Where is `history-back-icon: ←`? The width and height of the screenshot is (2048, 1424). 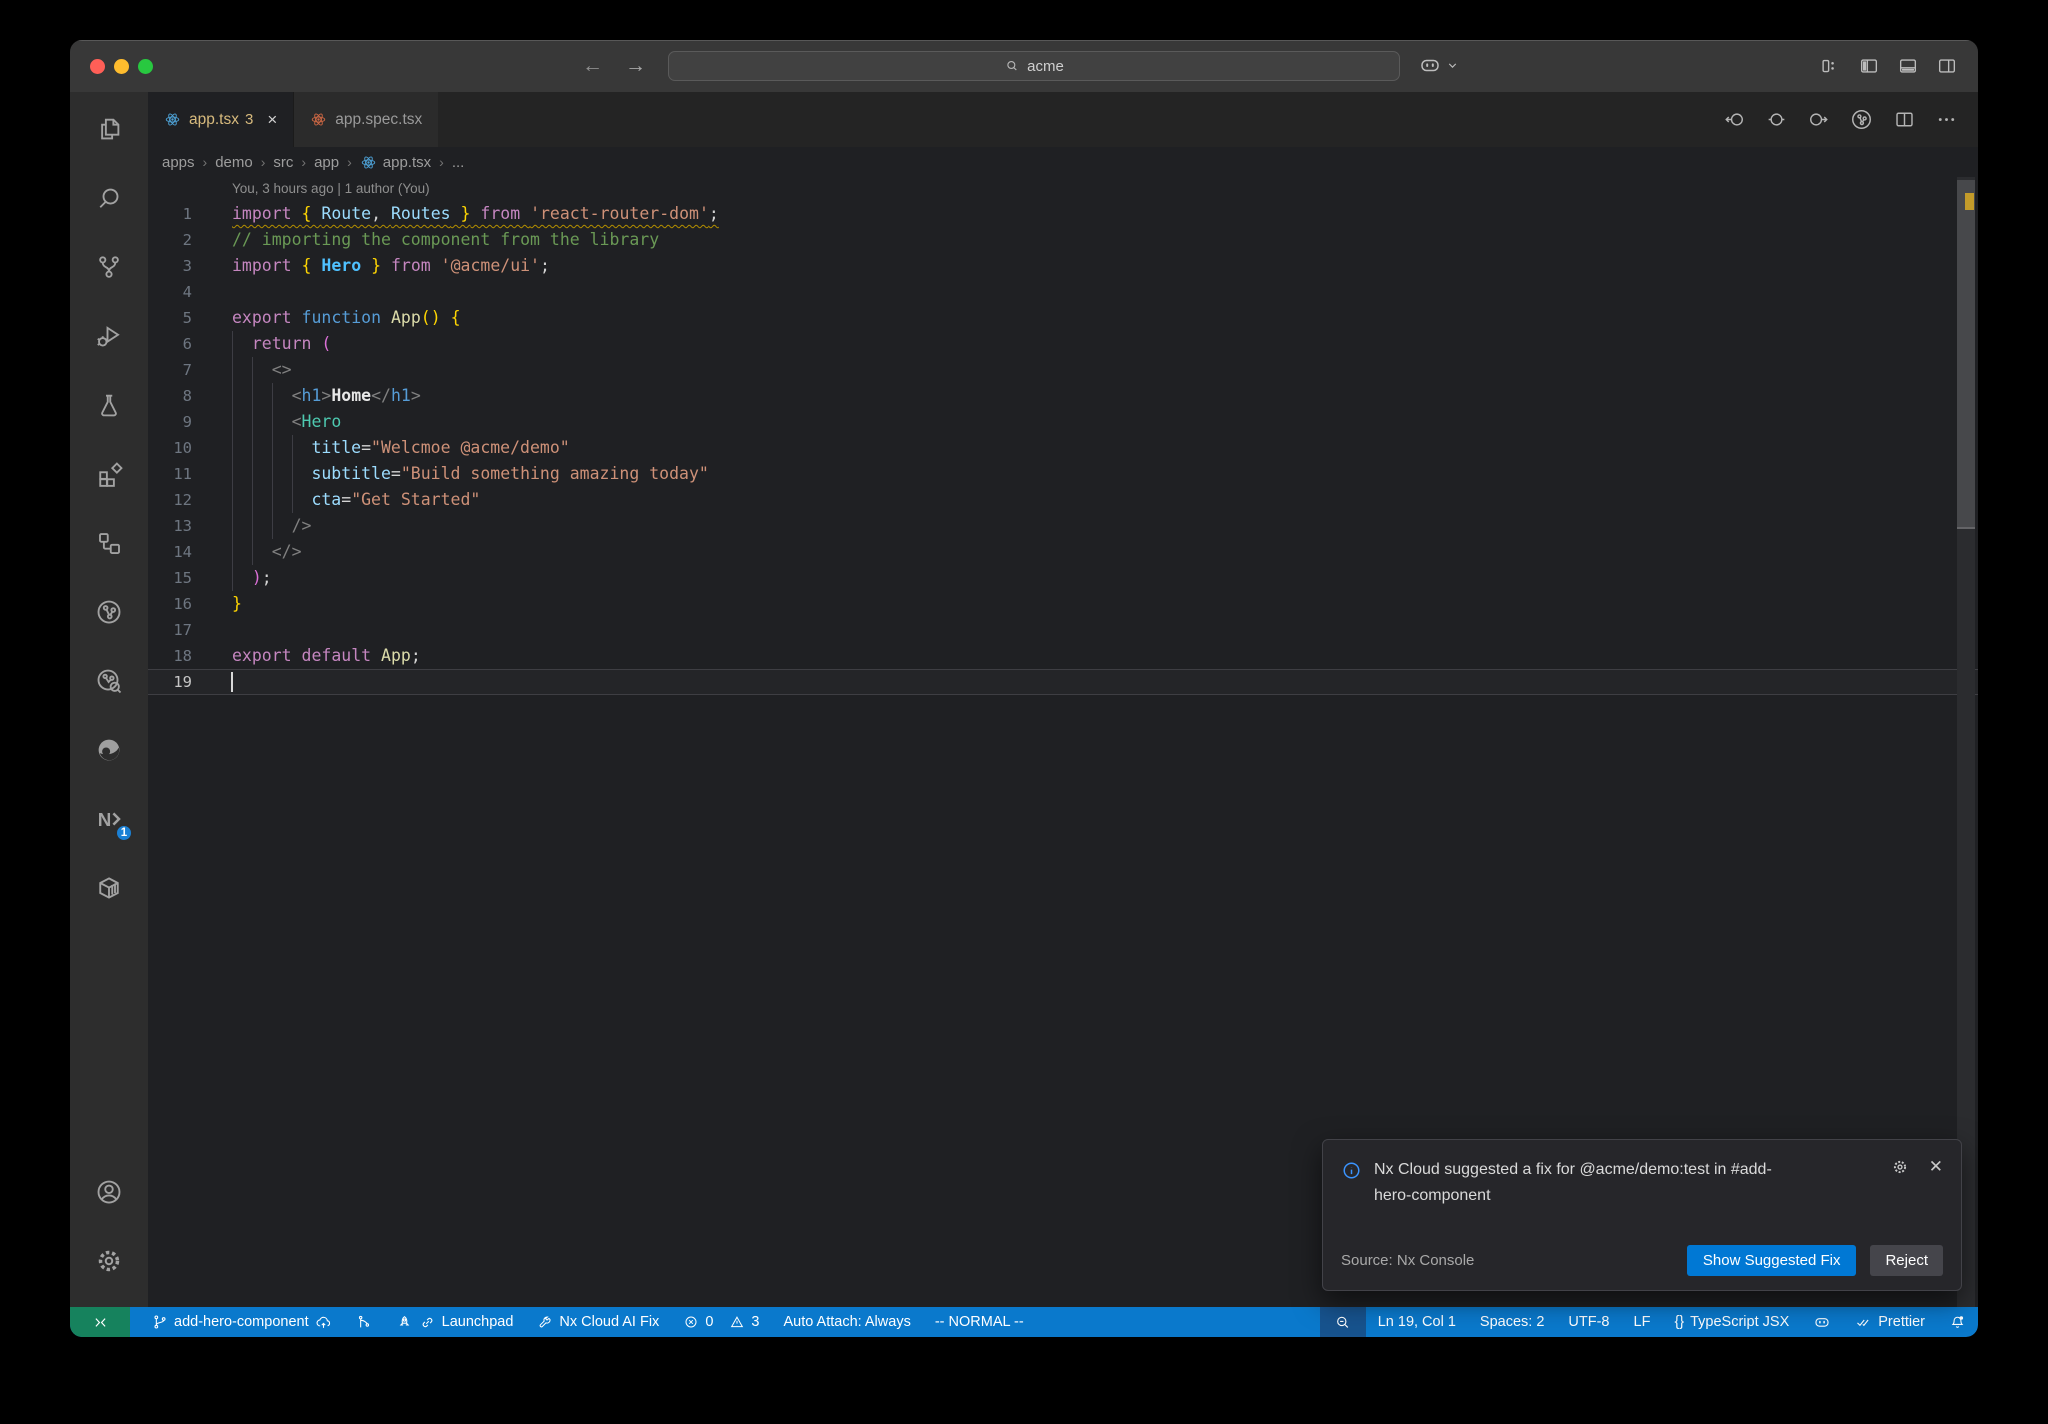 history-back-icon: ← is located at coordinates (592, 66).